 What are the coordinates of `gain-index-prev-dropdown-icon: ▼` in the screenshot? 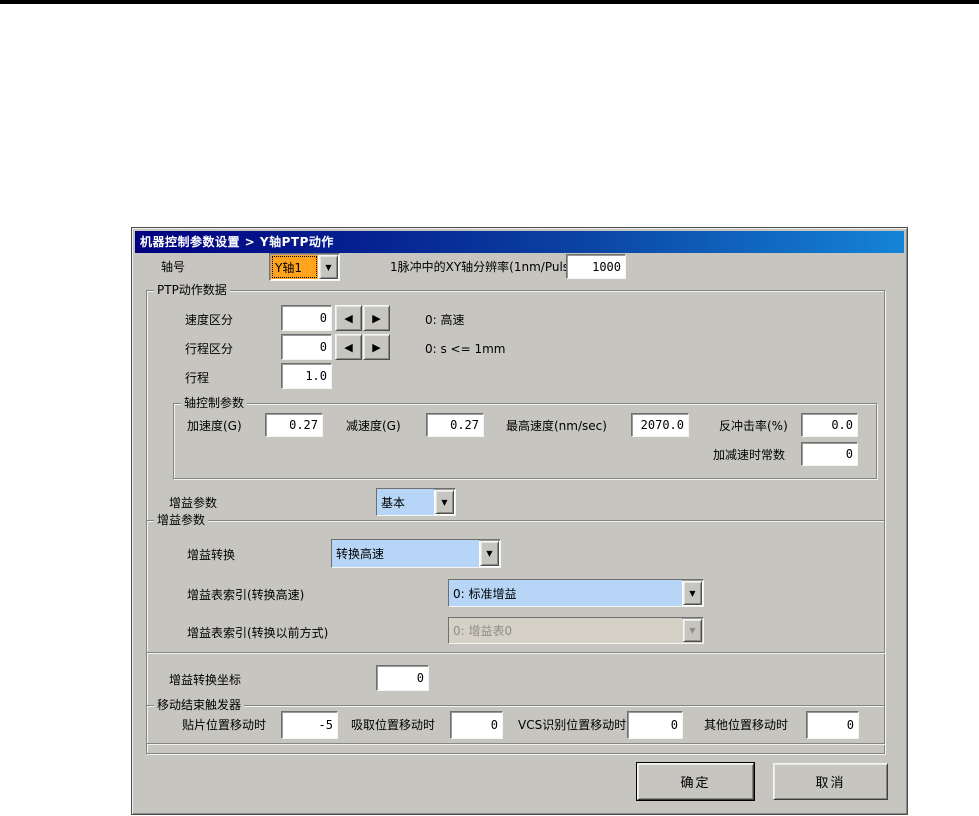 It's located at (692, 630).